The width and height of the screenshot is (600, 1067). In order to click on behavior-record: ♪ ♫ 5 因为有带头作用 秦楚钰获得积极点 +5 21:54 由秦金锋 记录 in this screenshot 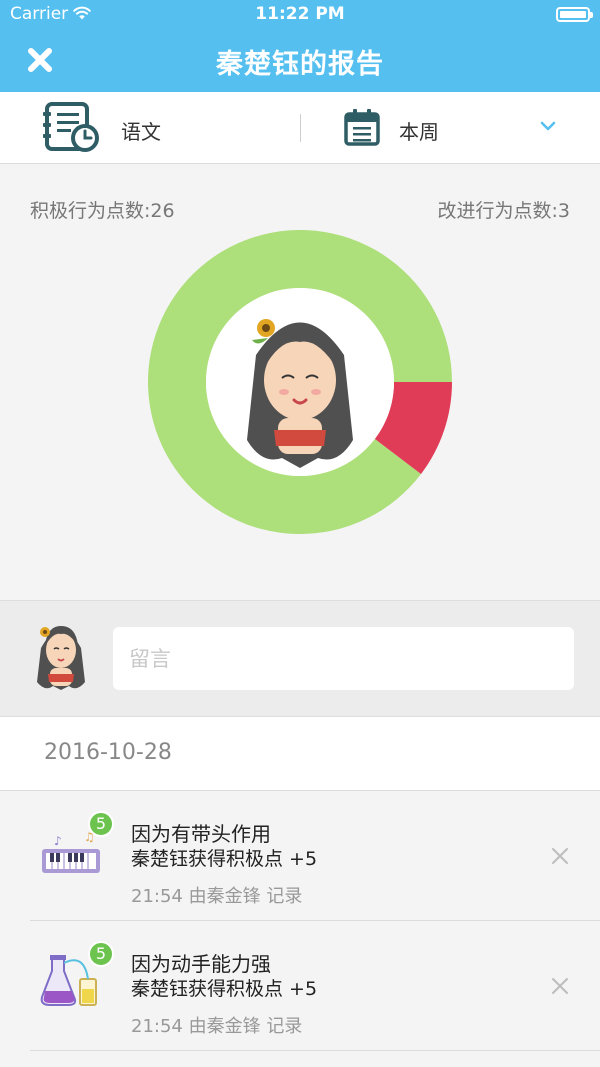, I will do `click(300, 856)`.